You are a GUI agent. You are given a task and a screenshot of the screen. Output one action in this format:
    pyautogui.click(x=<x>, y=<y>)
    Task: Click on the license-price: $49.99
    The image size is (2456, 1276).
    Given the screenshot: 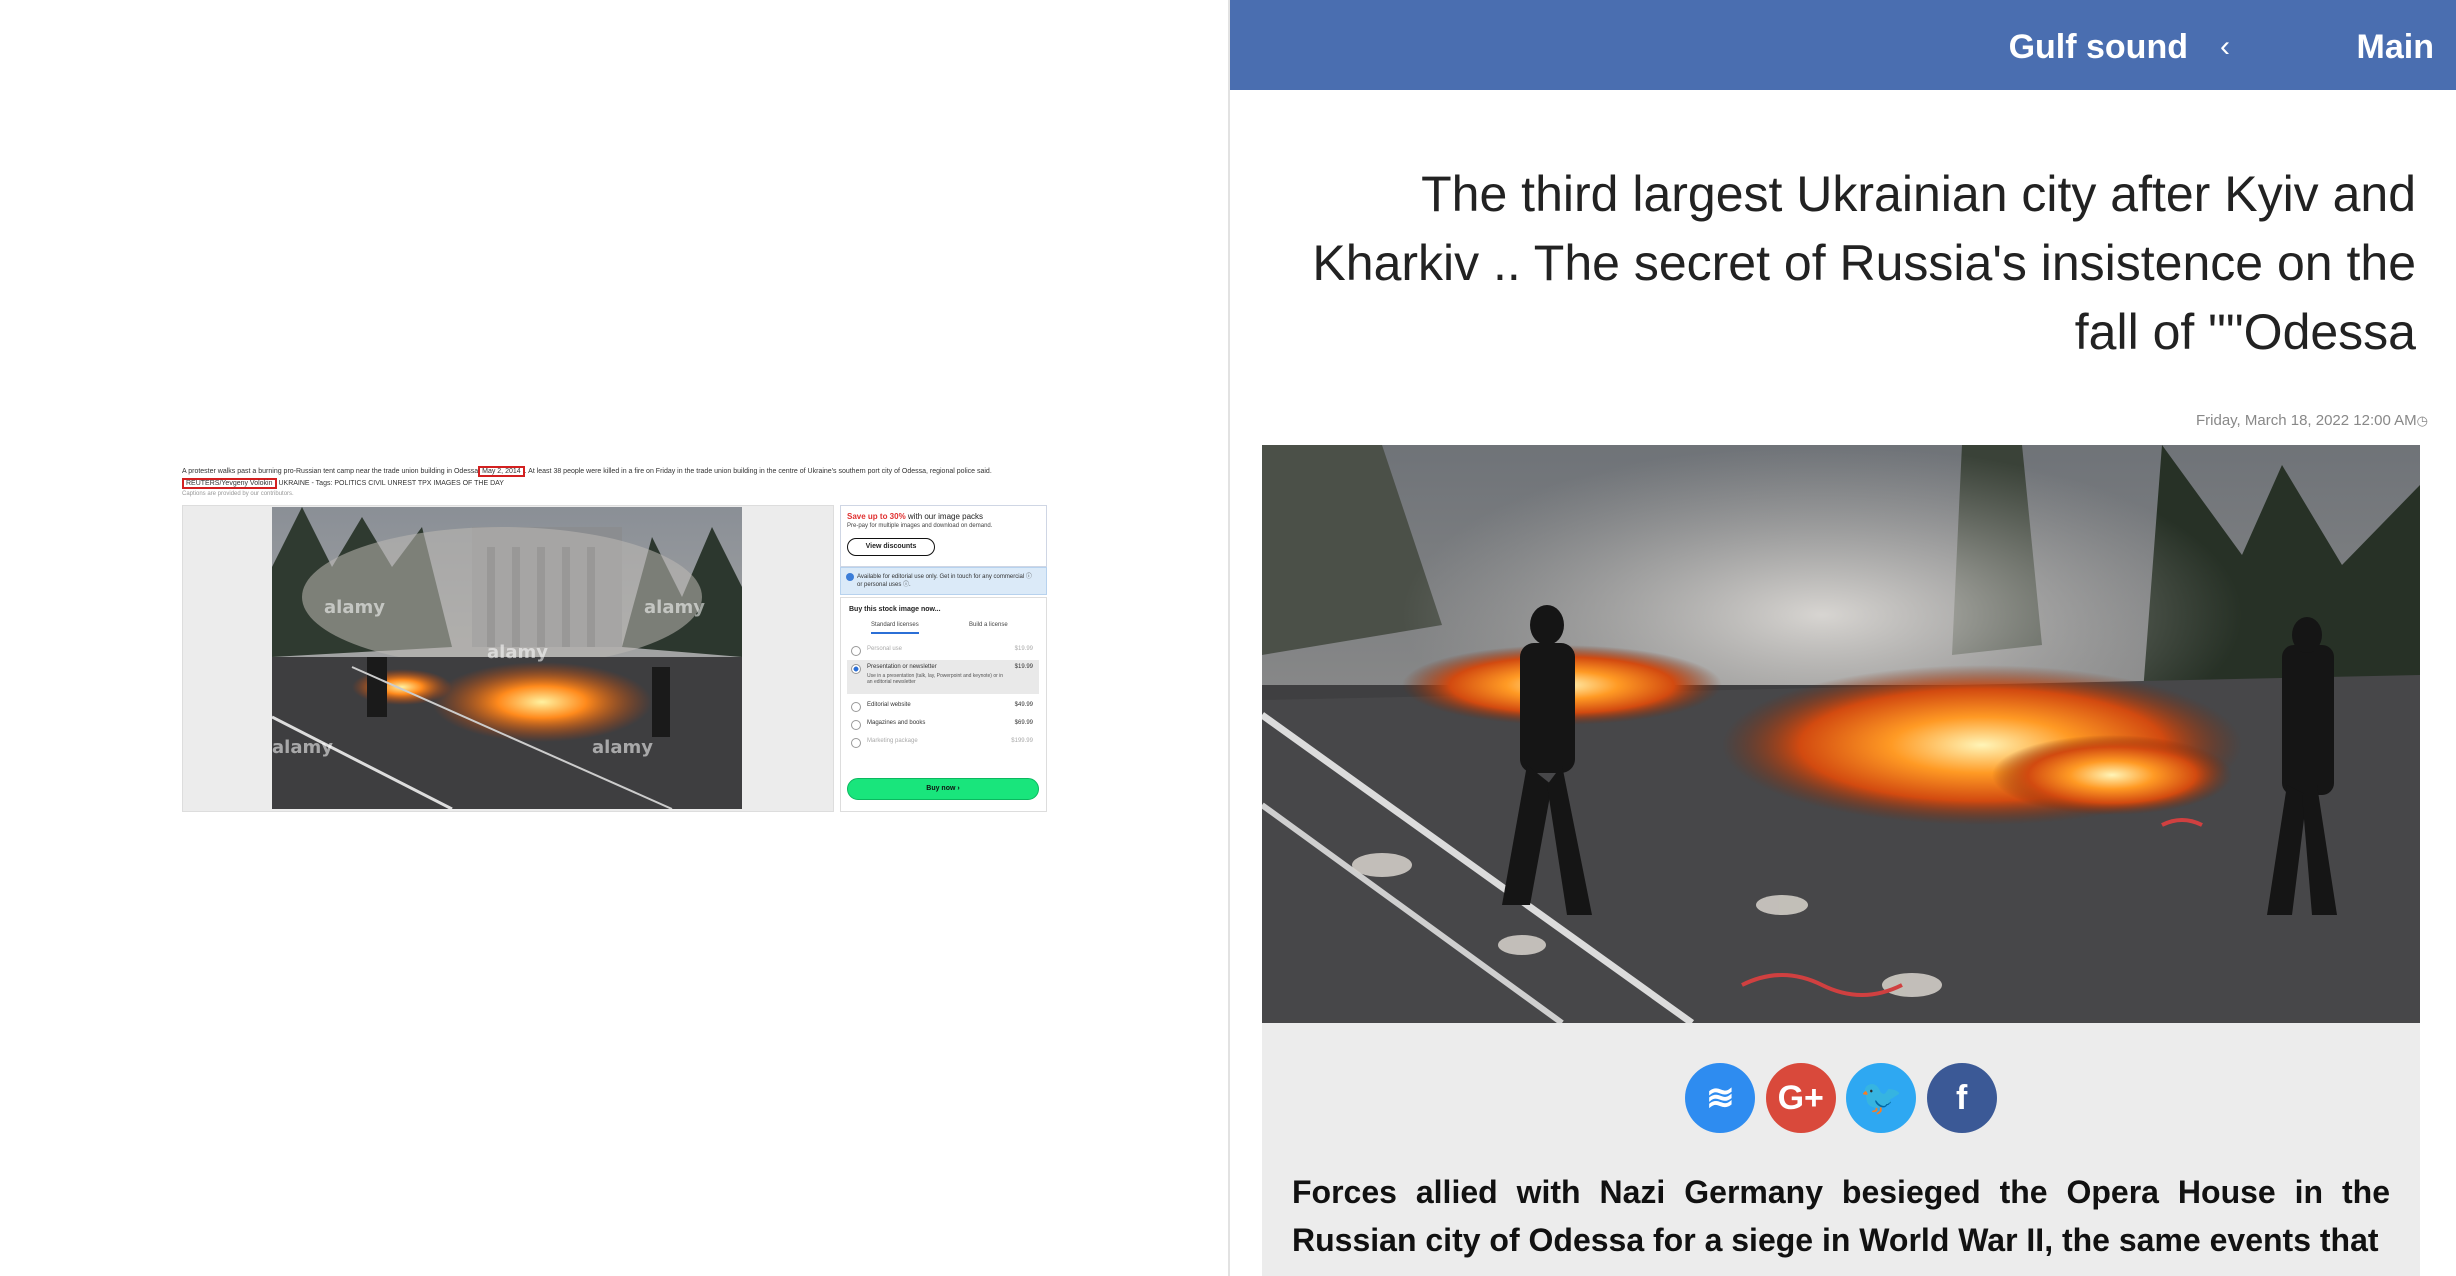 What is the action you would take?
    pyautogui.click(x=1023, y=705)
    